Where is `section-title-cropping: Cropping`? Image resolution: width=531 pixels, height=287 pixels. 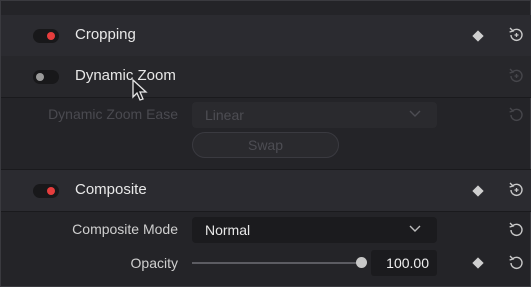 section-title-cropping: Cropping is located at coordinates (105, 34).